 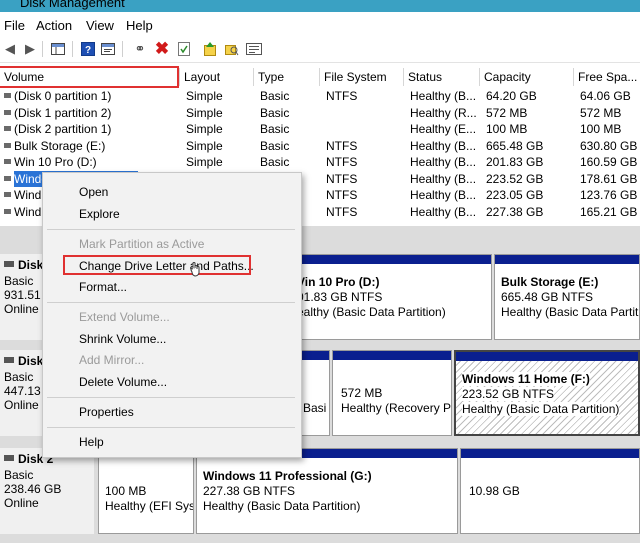 I want to click on menu-help: Help, so click(x=139, y=25).